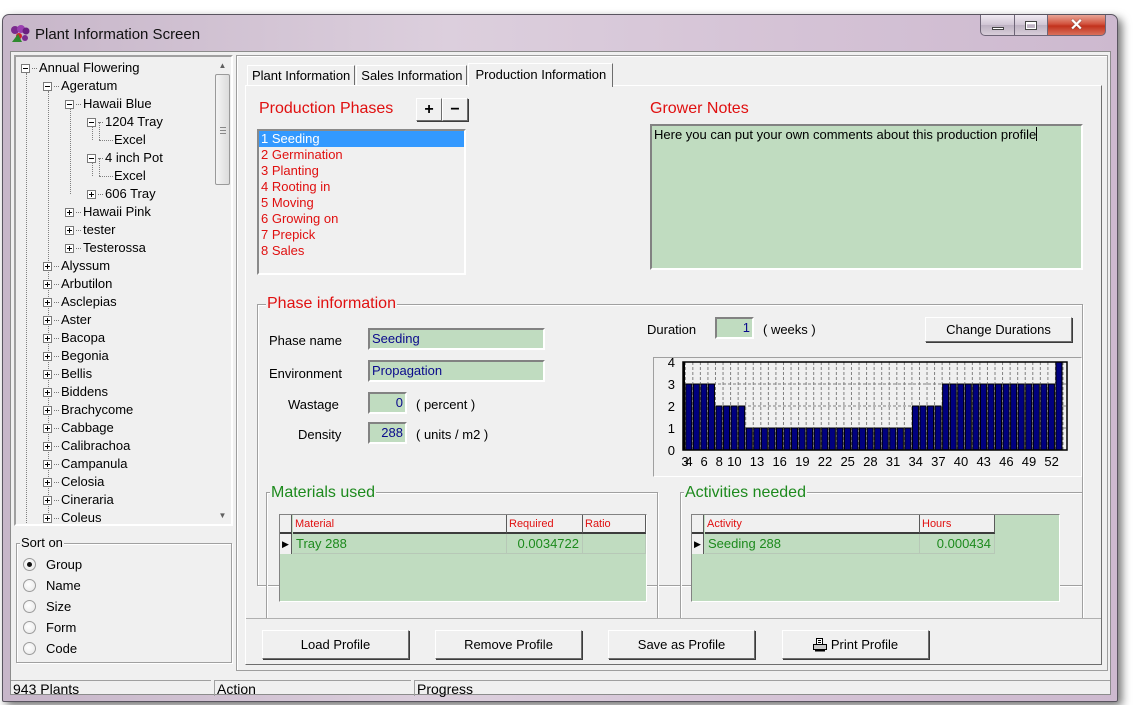 The height and width of the screenshot is (705, 1133). I want to click on ratio-column-header: Ratio, so click(614, 524).